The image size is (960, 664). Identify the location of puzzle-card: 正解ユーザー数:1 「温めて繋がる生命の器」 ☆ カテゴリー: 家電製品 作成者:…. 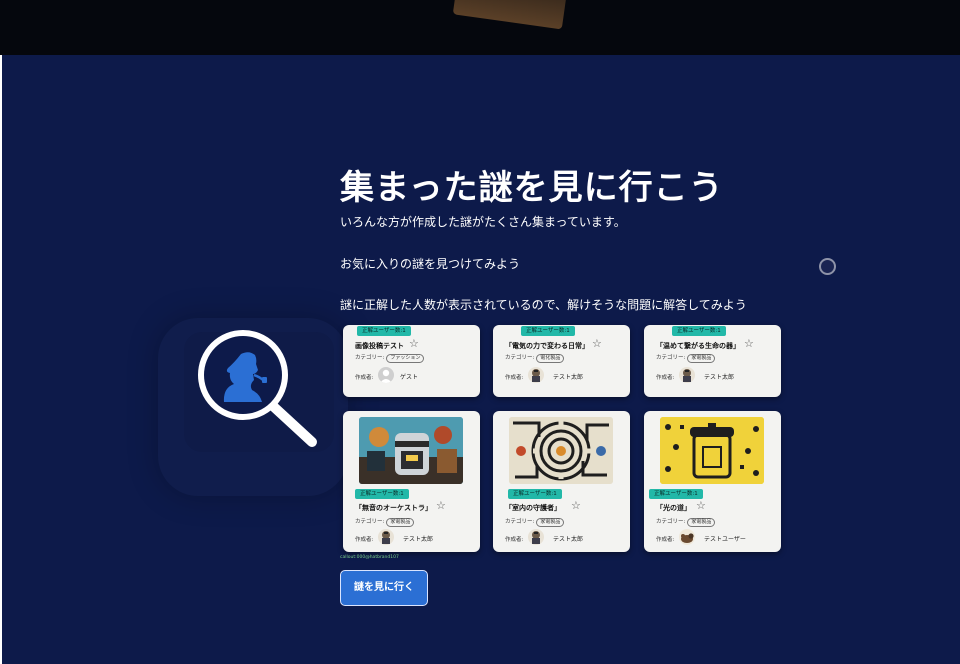
(712, 361).